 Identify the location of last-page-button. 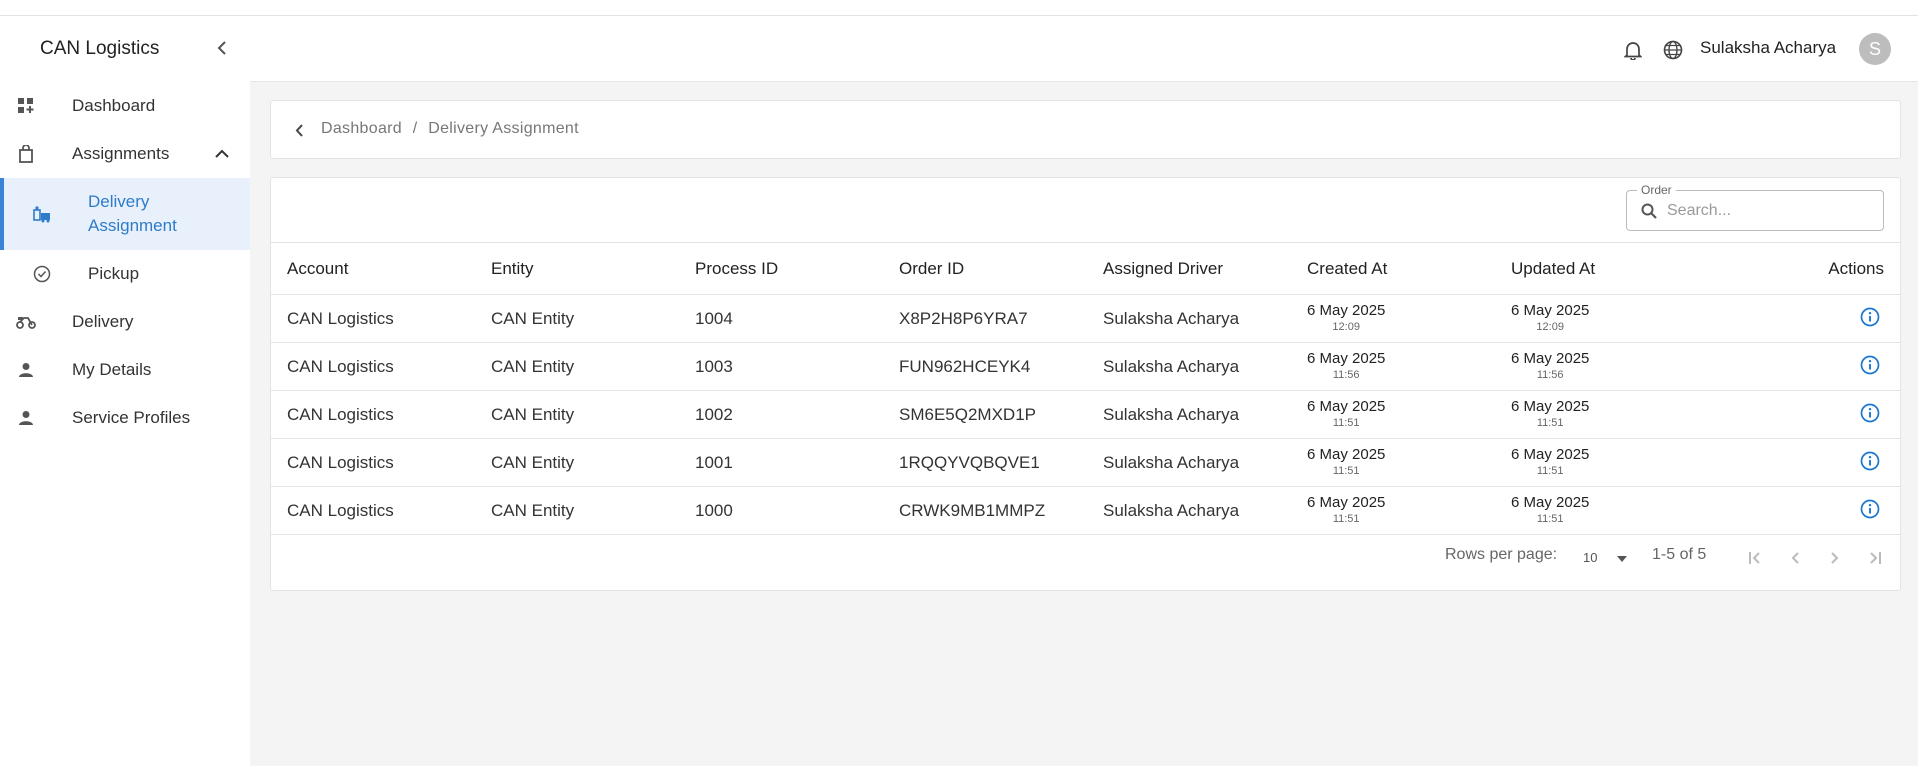
(1875, 558).